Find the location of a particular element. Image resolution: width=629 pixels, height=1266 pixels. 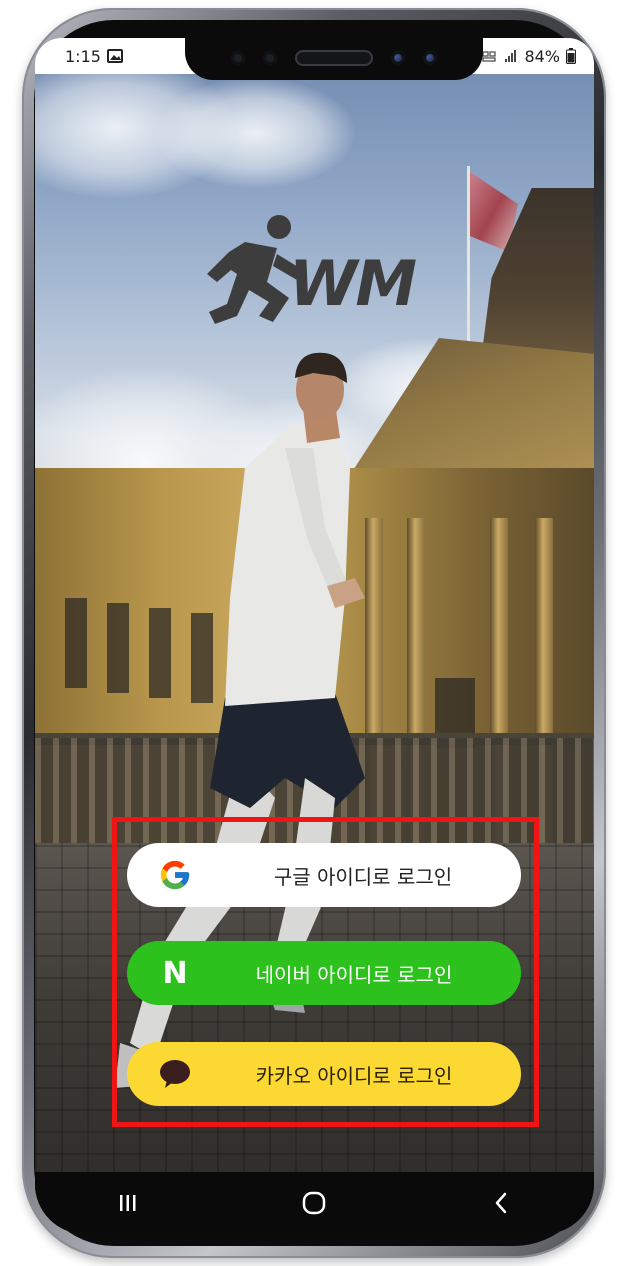

kakao-login-label: 카카오 아이디로 로그인 is located at coordinates (354, 1075).